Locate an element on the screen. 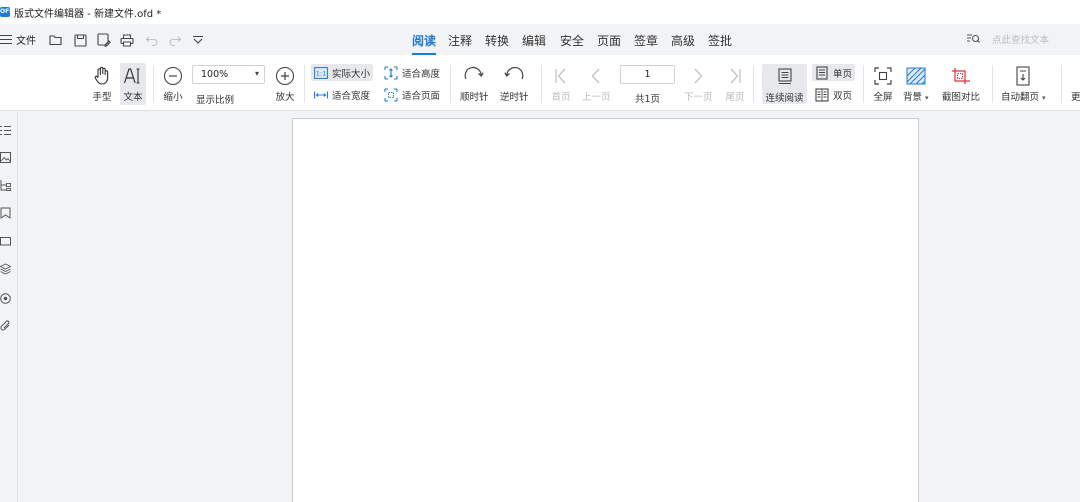  text-tool-label: 文本 is located at coordinates (133, 97).